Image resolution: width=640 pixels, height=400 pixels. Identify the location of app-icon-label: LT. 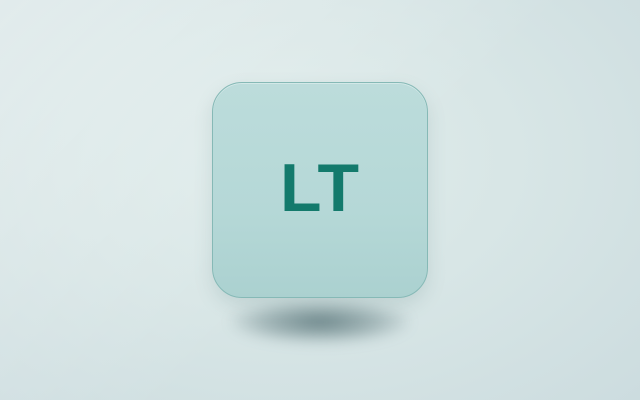
(320, 188).